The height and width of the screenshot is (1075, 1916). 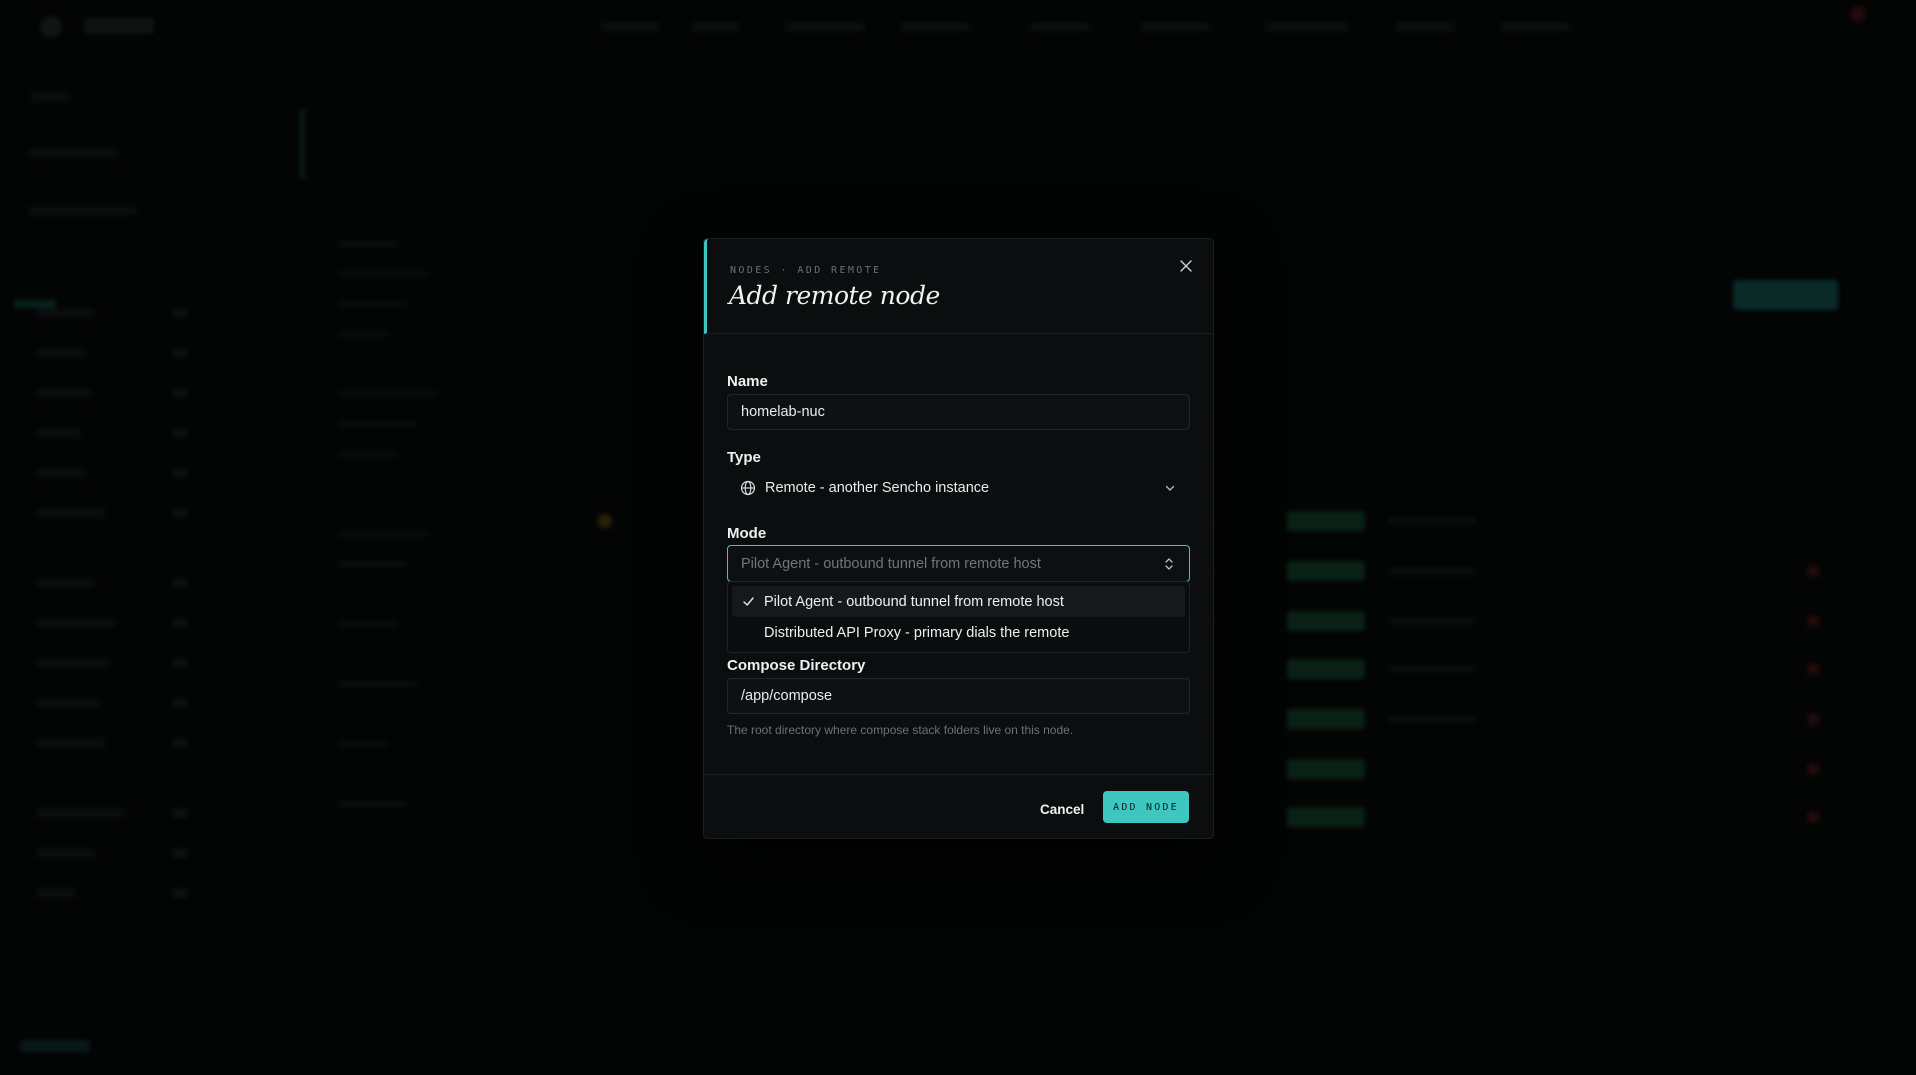 What do you see at coordinates (958, 412) in the screenshot?
I see `name-input: homelab-nuc` at bounding box center [958, 412].